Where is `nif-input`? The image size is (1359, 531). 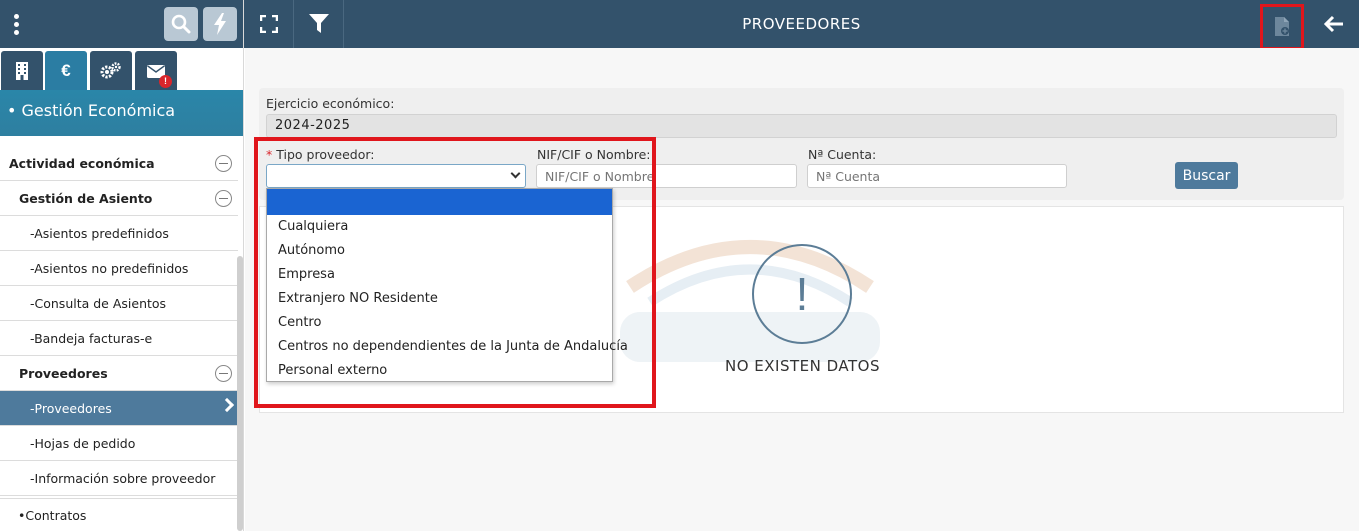 nif-input is located at coordinates (666, 176).